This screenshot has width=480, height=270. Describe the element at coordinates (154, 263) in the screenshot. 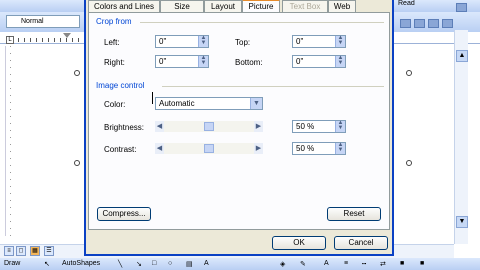

I see `rectangle-icon: □` at that location.